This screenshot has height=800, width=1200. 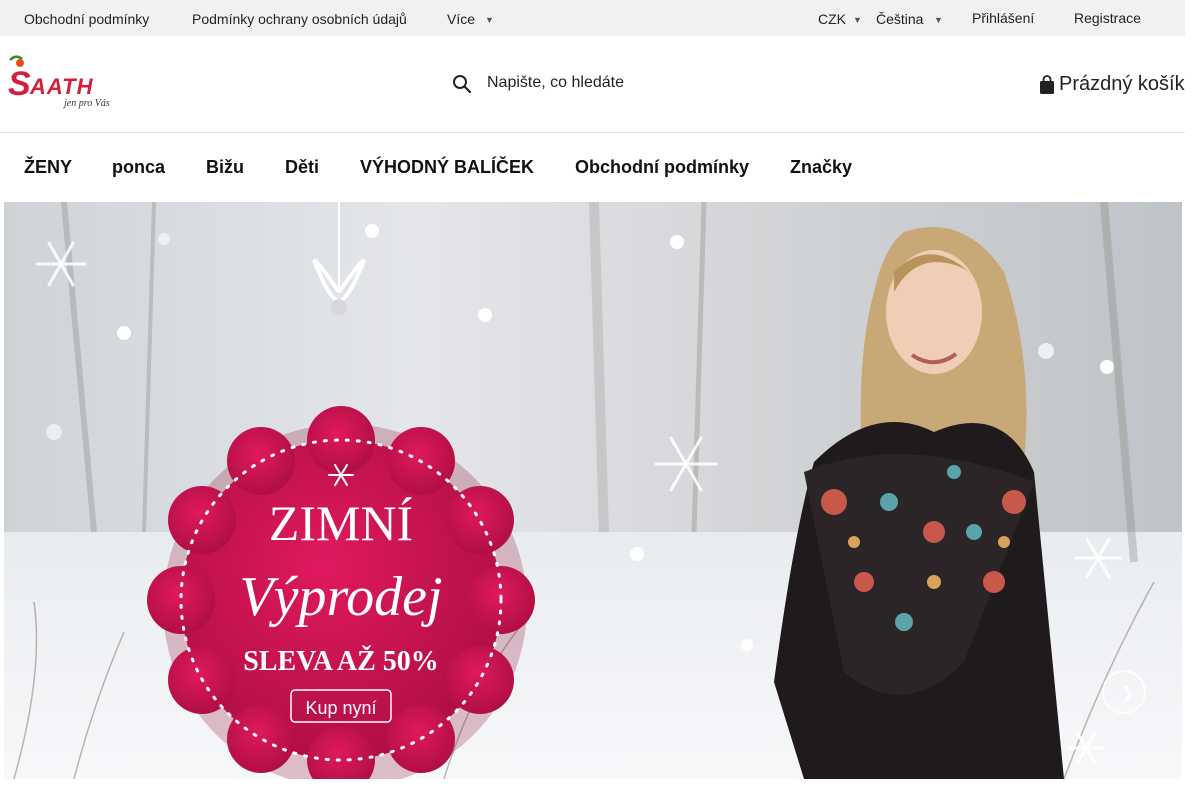 I want to click on search-input: Napište, co hledáte, so click(x=555, y=83).